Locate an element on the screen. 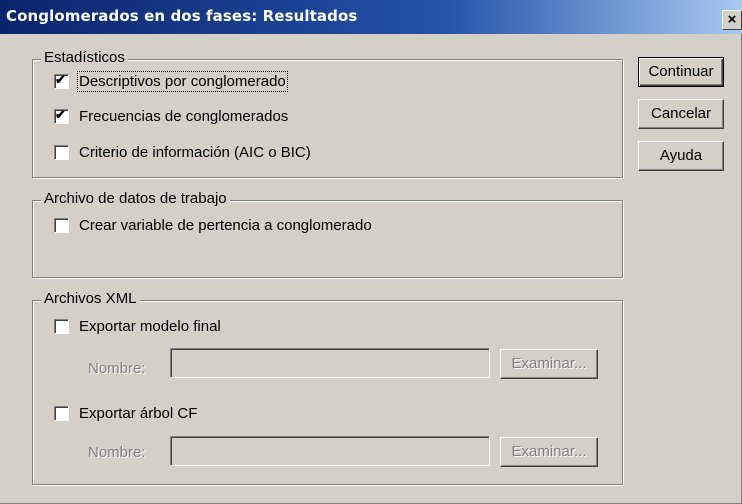 The width and height of the screenshot is (742, 504). working-data-legend: Archivo de datos de trabajo is located at coordinates (135, 198).